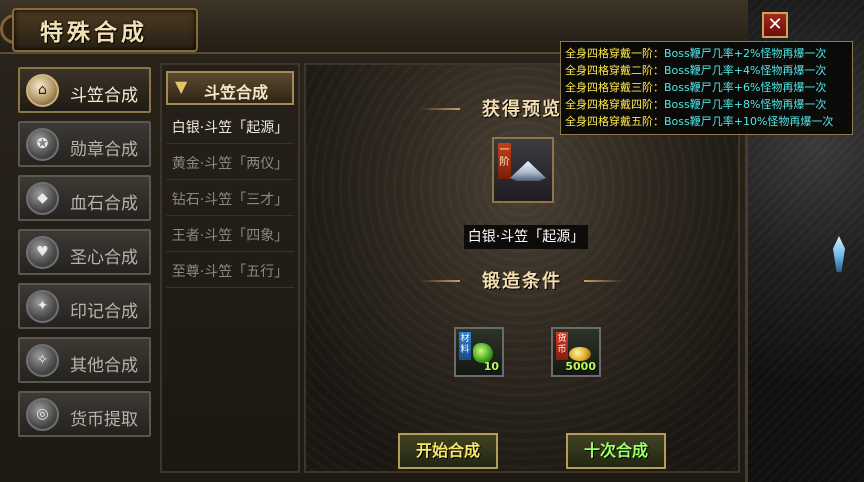  What do you see at coordinates (448, 451) in the screenshot?
I see `start-synthesis-button: 开始合成` at bounding box center [448, 451].